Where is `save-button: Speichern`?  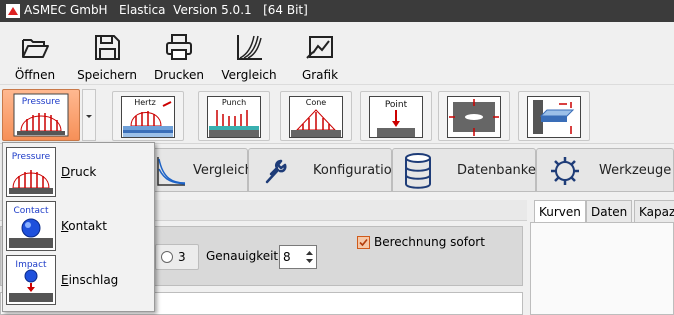 save-button: Speichern is located at coordinates (107, 54).